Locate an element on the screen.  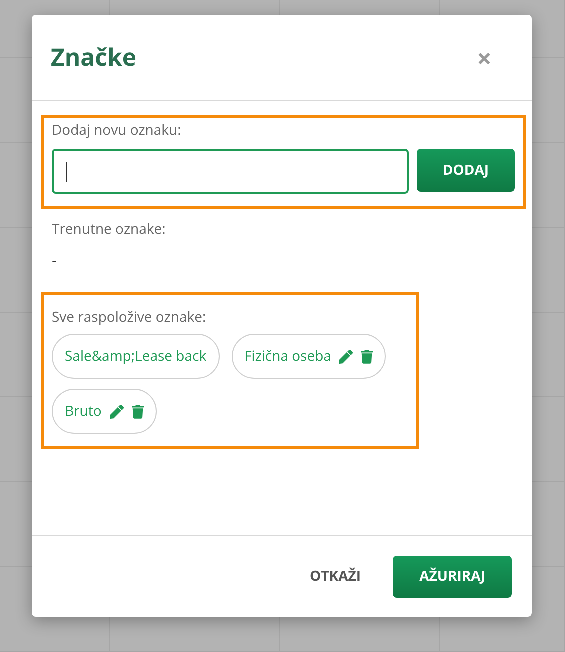
section-label: Sve raspoložive oznake: is located at coordinates (130, 317).